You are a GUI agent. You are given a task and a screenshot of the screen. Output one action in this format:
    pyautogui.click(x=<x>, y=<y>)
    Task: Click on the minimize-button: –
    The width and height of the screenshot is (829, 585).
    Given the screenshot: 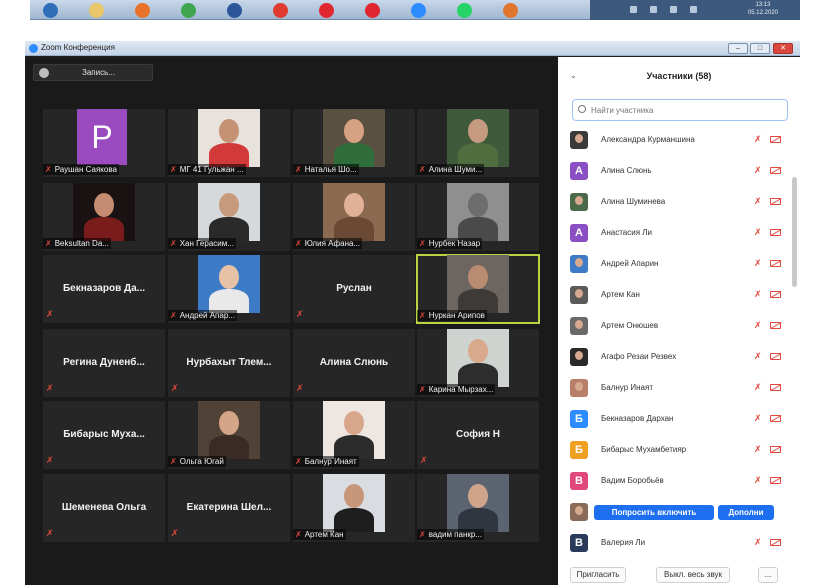 What is the action you would take?
    pyautogui.click(x=738, y=48)
    